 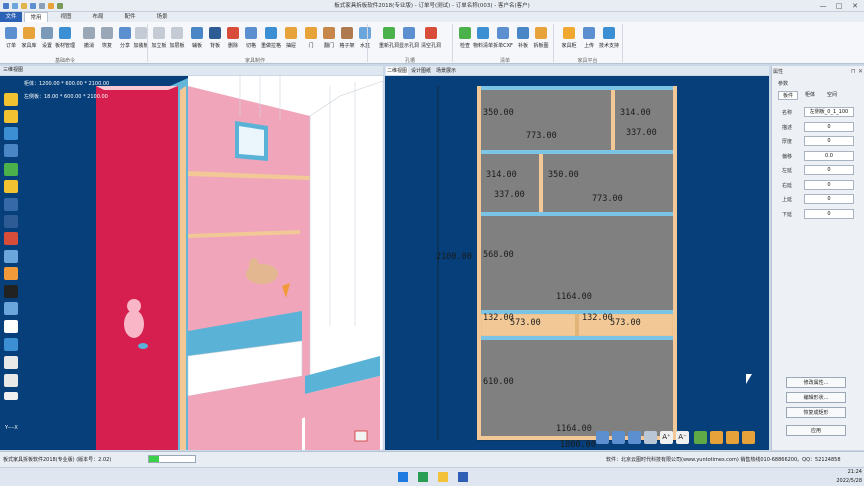 I want to click on dim-label-314-mid: 314.00, so click(x=501, y=175).